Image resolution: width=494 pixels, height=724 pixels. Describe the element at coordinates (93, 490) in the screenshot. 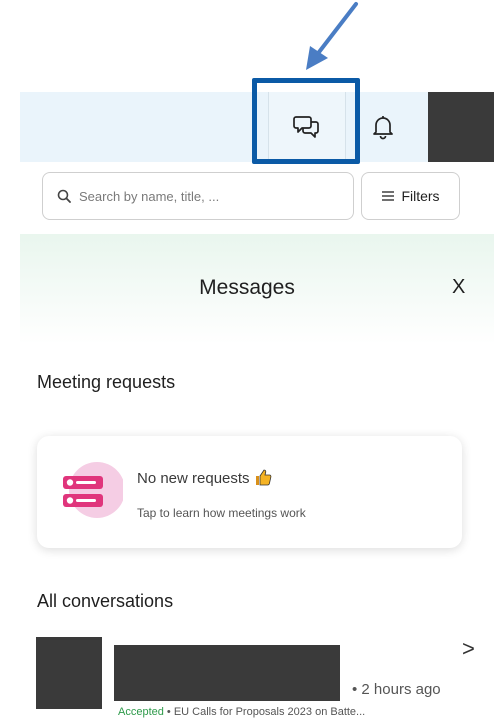

I see `requests-list-icon` at that location.